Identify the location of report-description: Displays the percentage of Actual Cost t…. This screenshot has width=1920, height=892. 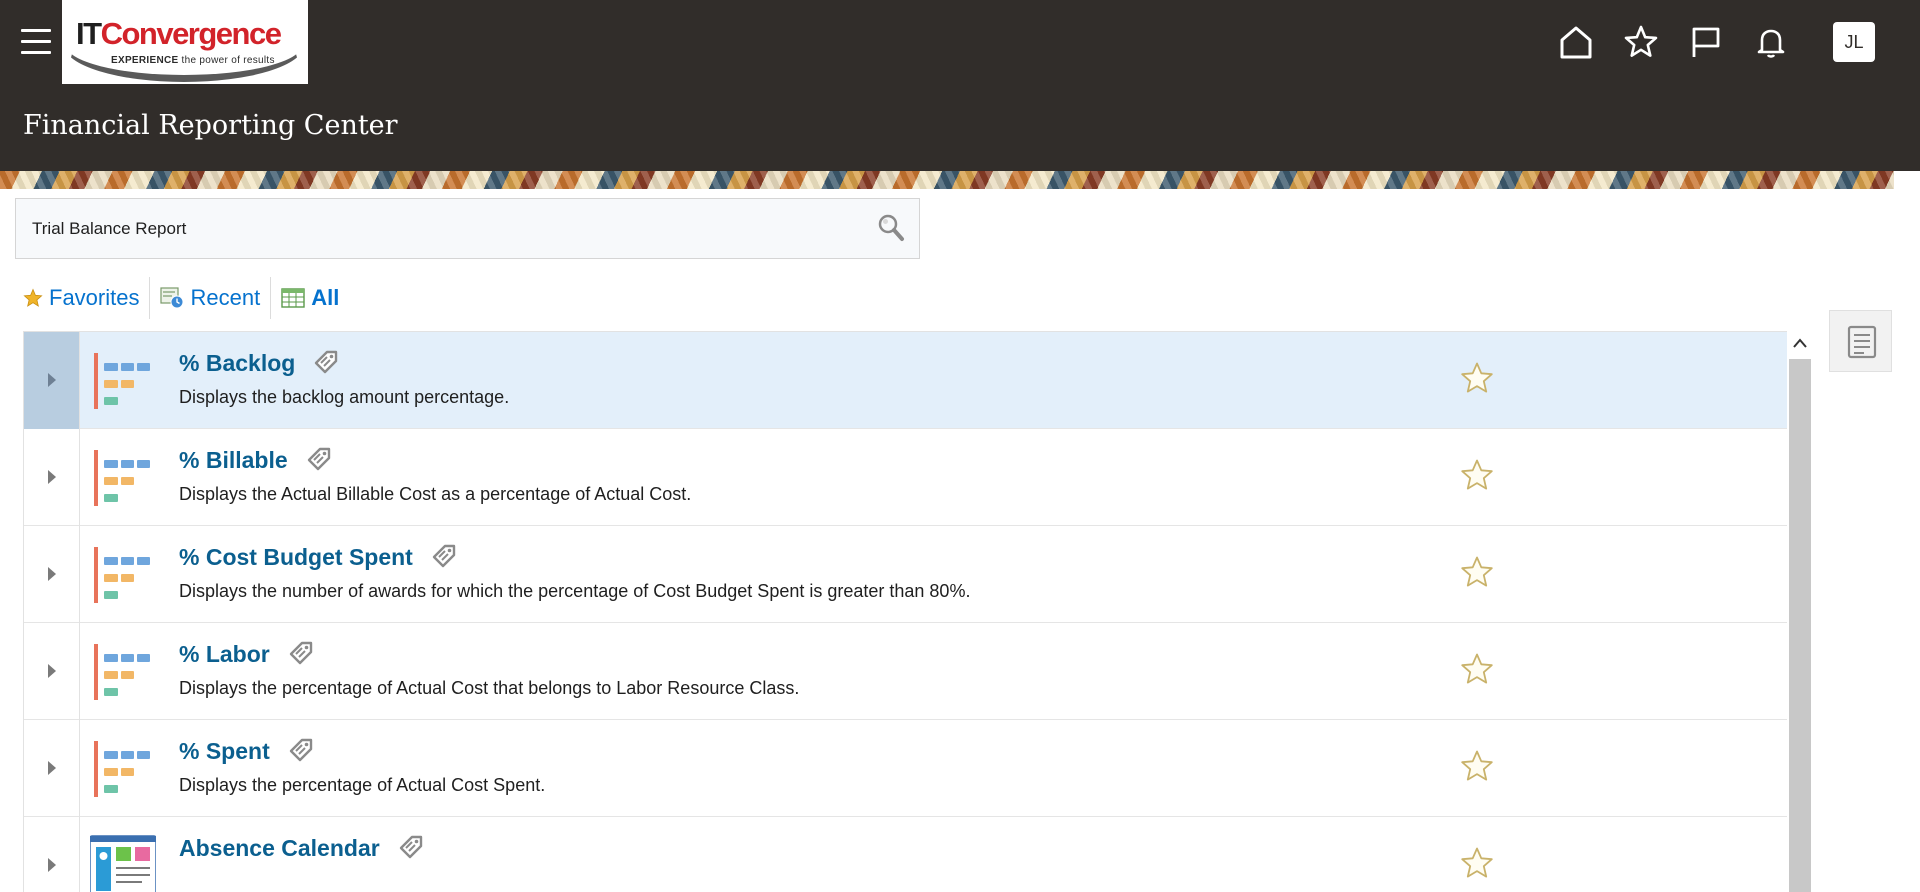
(489, 688).